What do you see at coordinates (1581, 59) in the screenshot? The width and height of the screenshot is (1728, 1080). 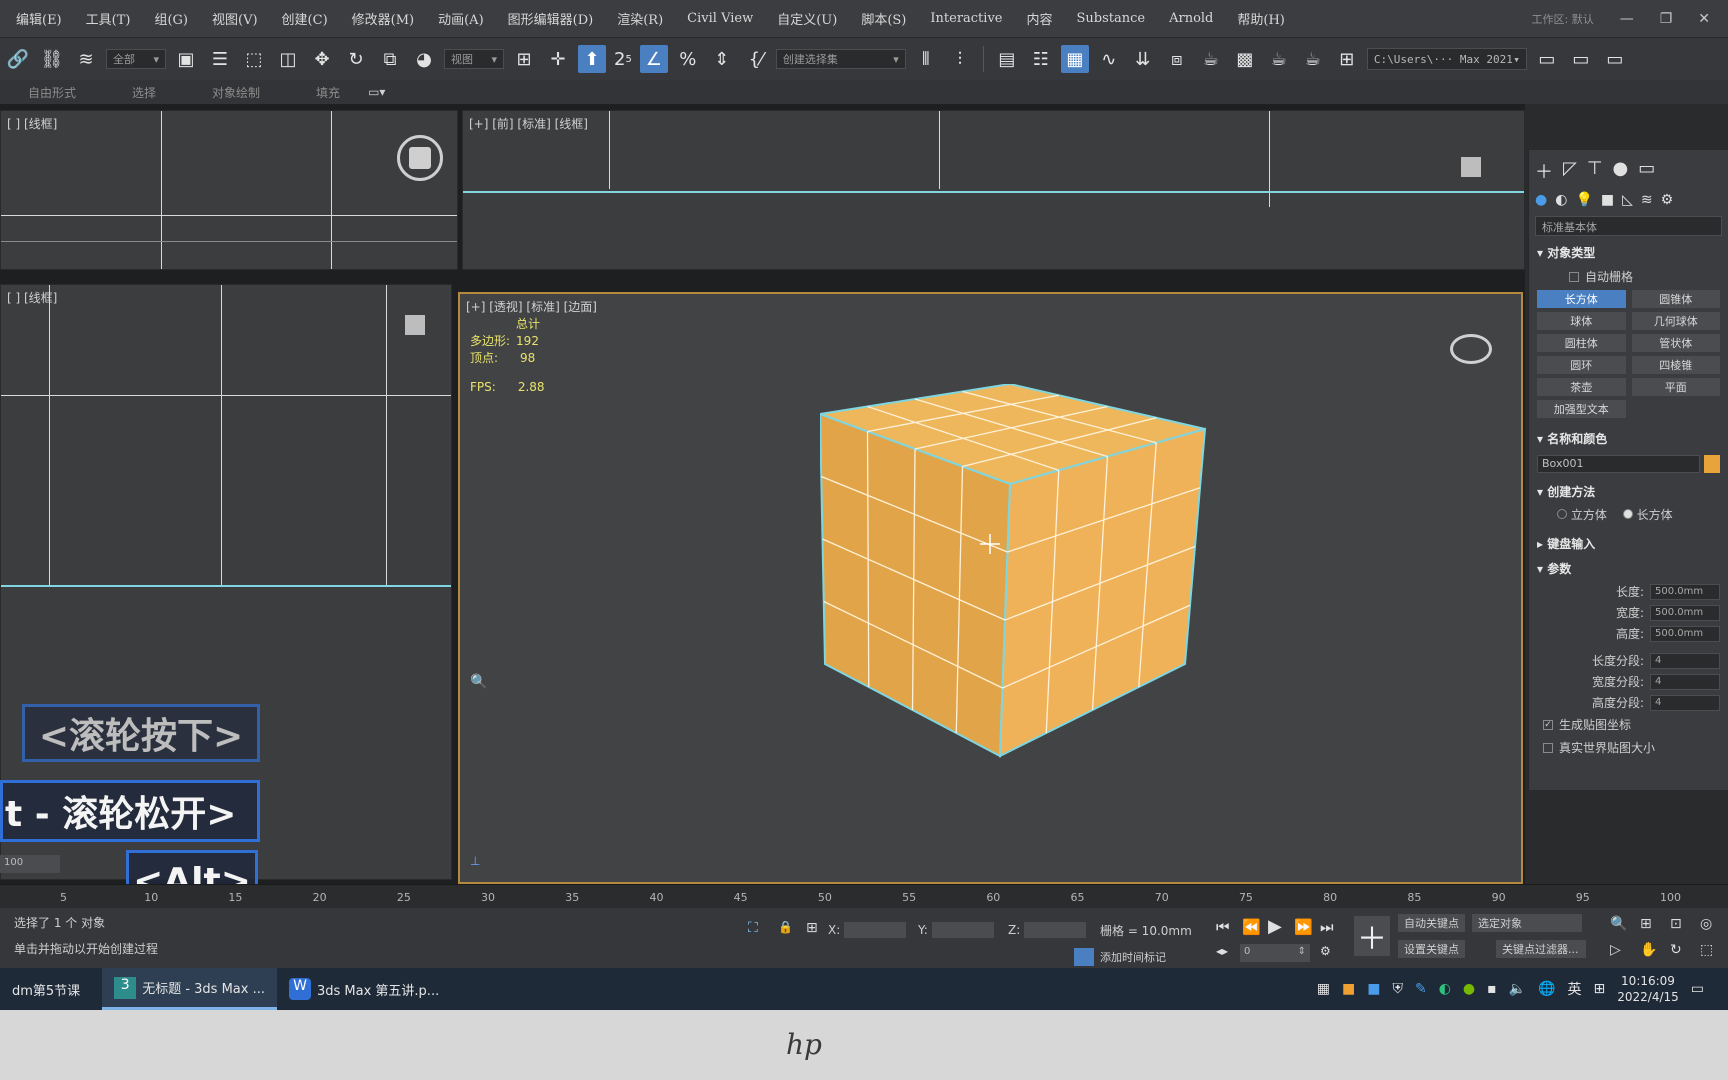 I see `project-open-icon: ▭` at bounding box center [1581, 59].